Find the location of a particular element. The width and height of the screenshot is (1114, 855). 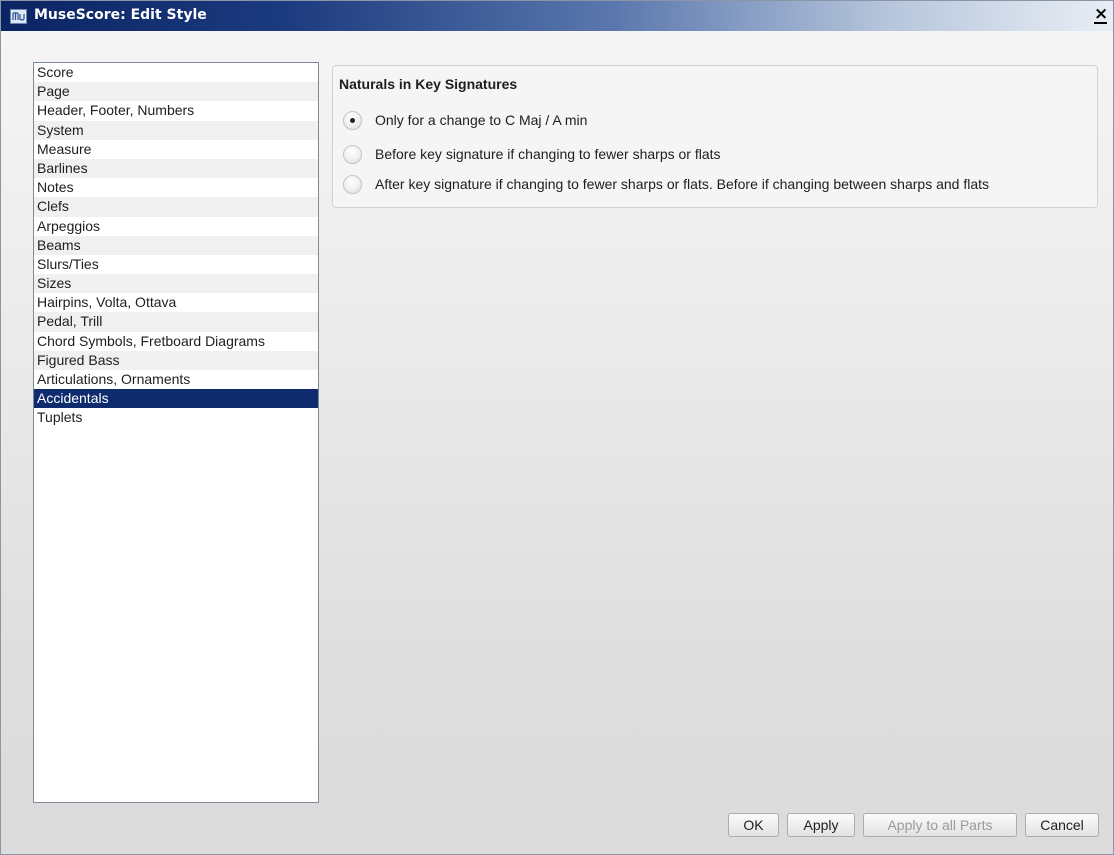

sidebar-item: Beams is located at coordinates (176, 245).